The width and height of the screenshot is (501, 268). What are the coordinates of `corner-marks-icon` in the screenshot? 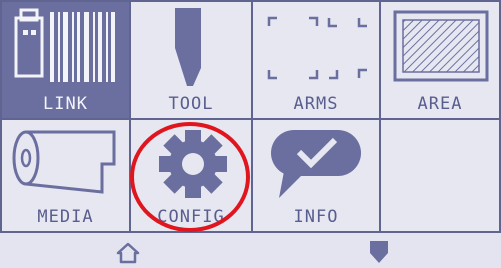 It's located at (317, 48).